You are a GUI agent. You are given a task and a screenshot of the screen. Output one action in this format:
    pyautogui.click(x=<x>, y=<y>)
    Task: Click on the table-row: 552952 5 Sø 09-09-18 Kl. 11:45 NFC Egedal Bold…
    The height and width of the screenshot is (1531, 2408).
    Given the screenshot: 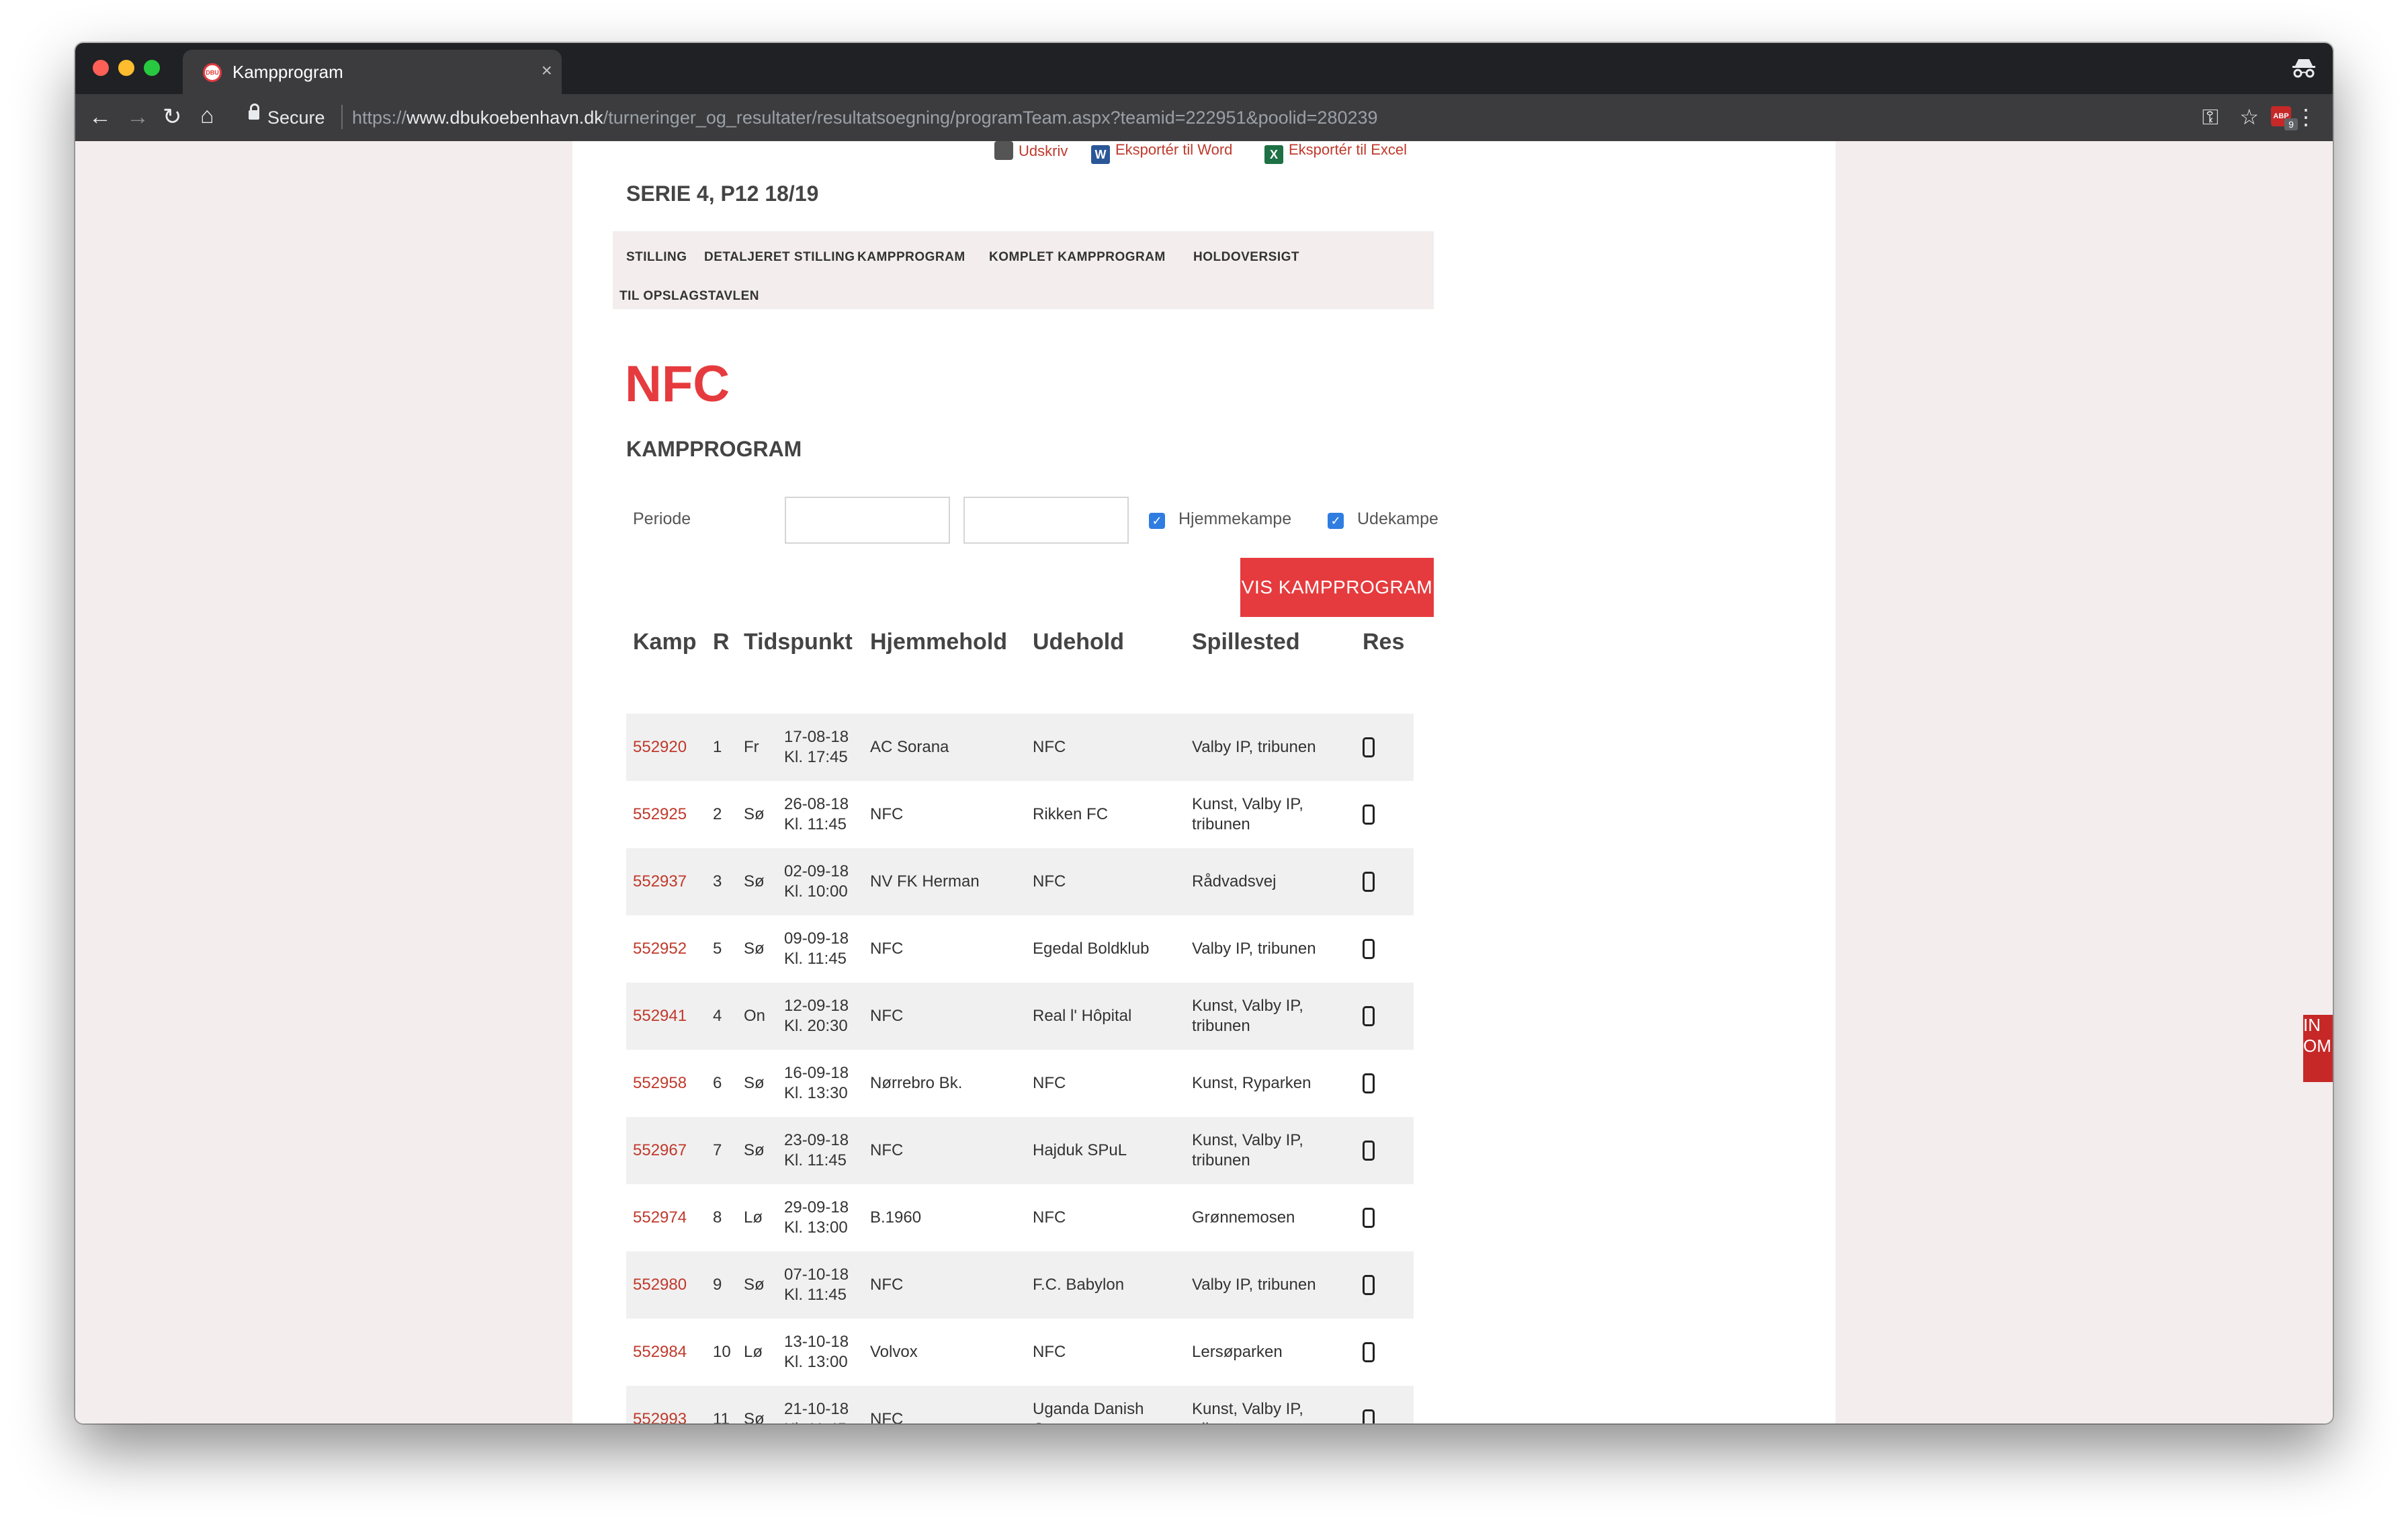 What is the action you would take?
    pyautogui.click(x=1020, y=949)
    